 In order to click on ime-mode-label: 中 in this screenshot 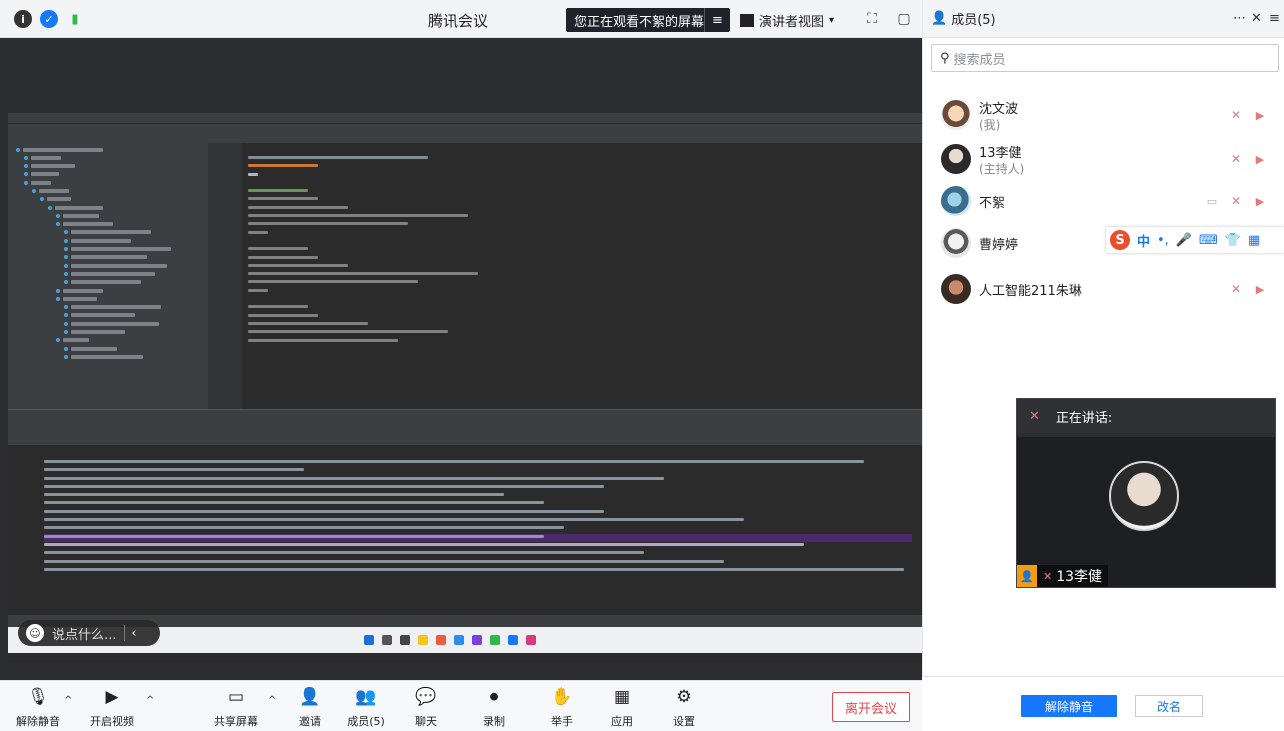, I will do `click(1143, 240)`.